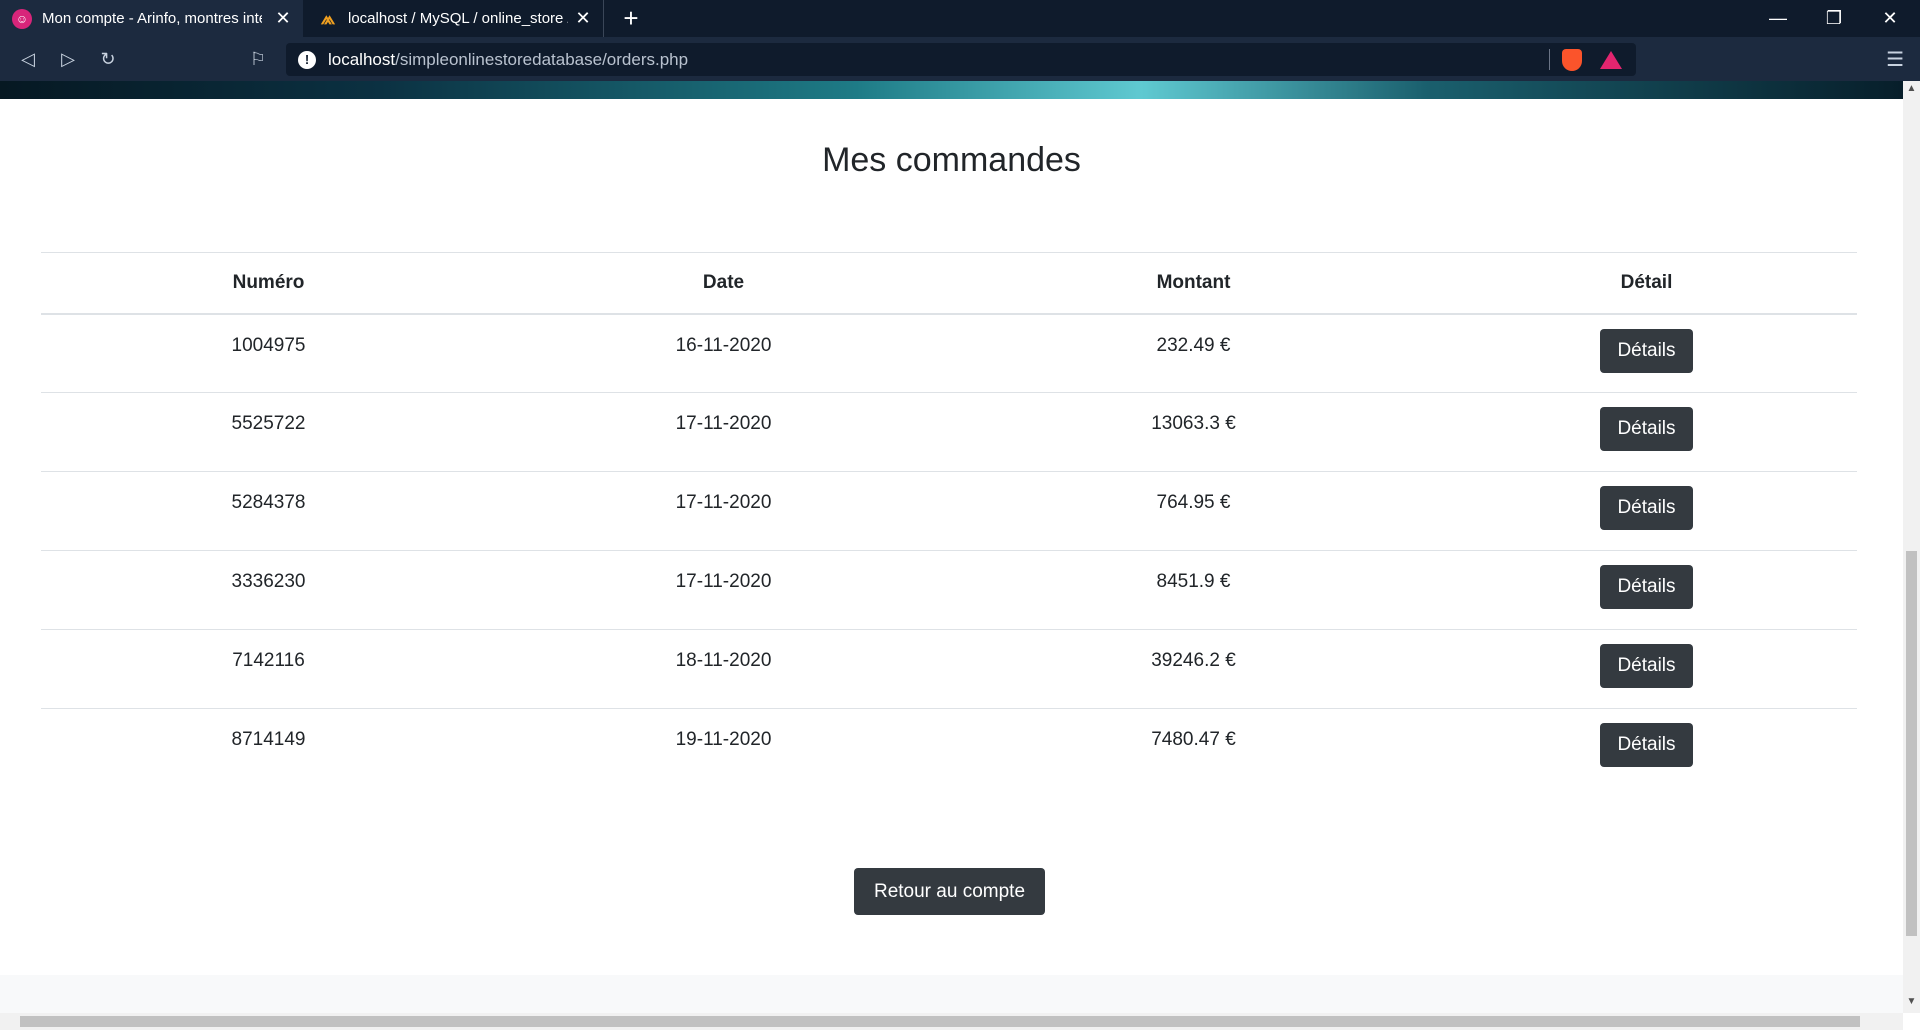  What do you see at coordinates (268, 345) in the screenshot?
I see `order-number: 1004975` at bounding box center [268, 345].